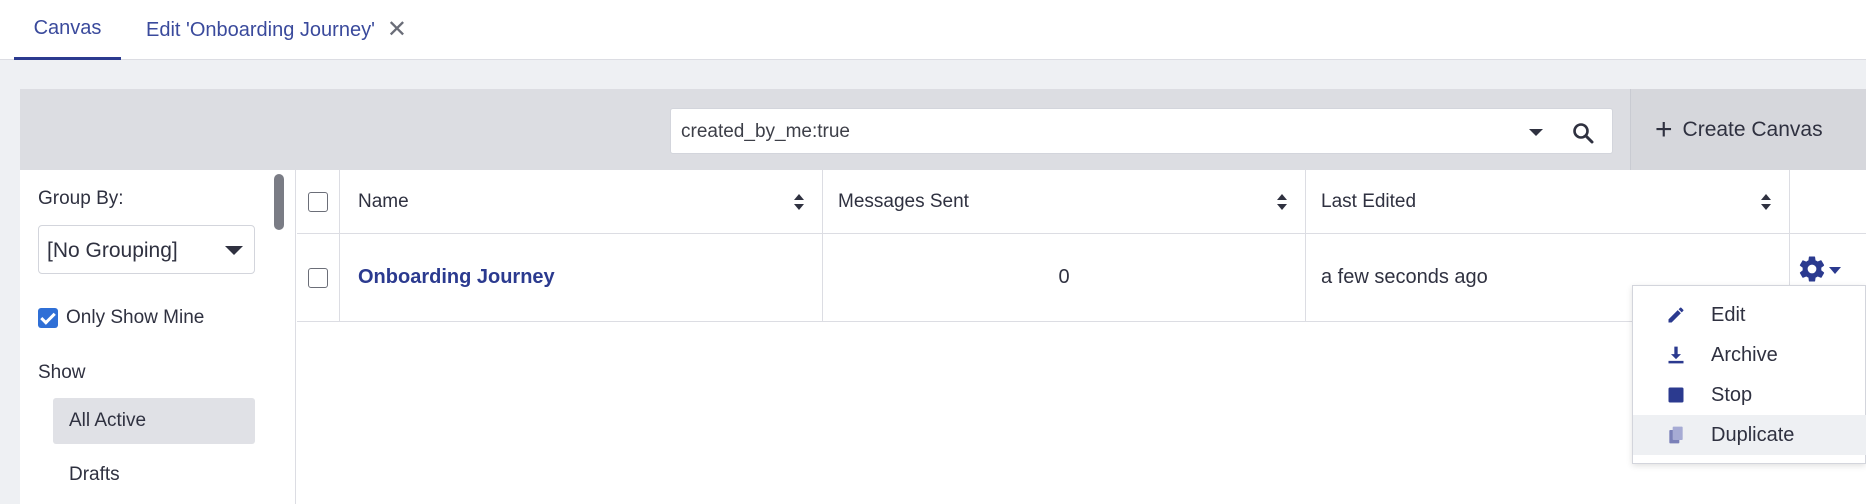 This screenshot has width=1866, height=504. I want to click on show-item-all-active: All Active, so click(154, 421).